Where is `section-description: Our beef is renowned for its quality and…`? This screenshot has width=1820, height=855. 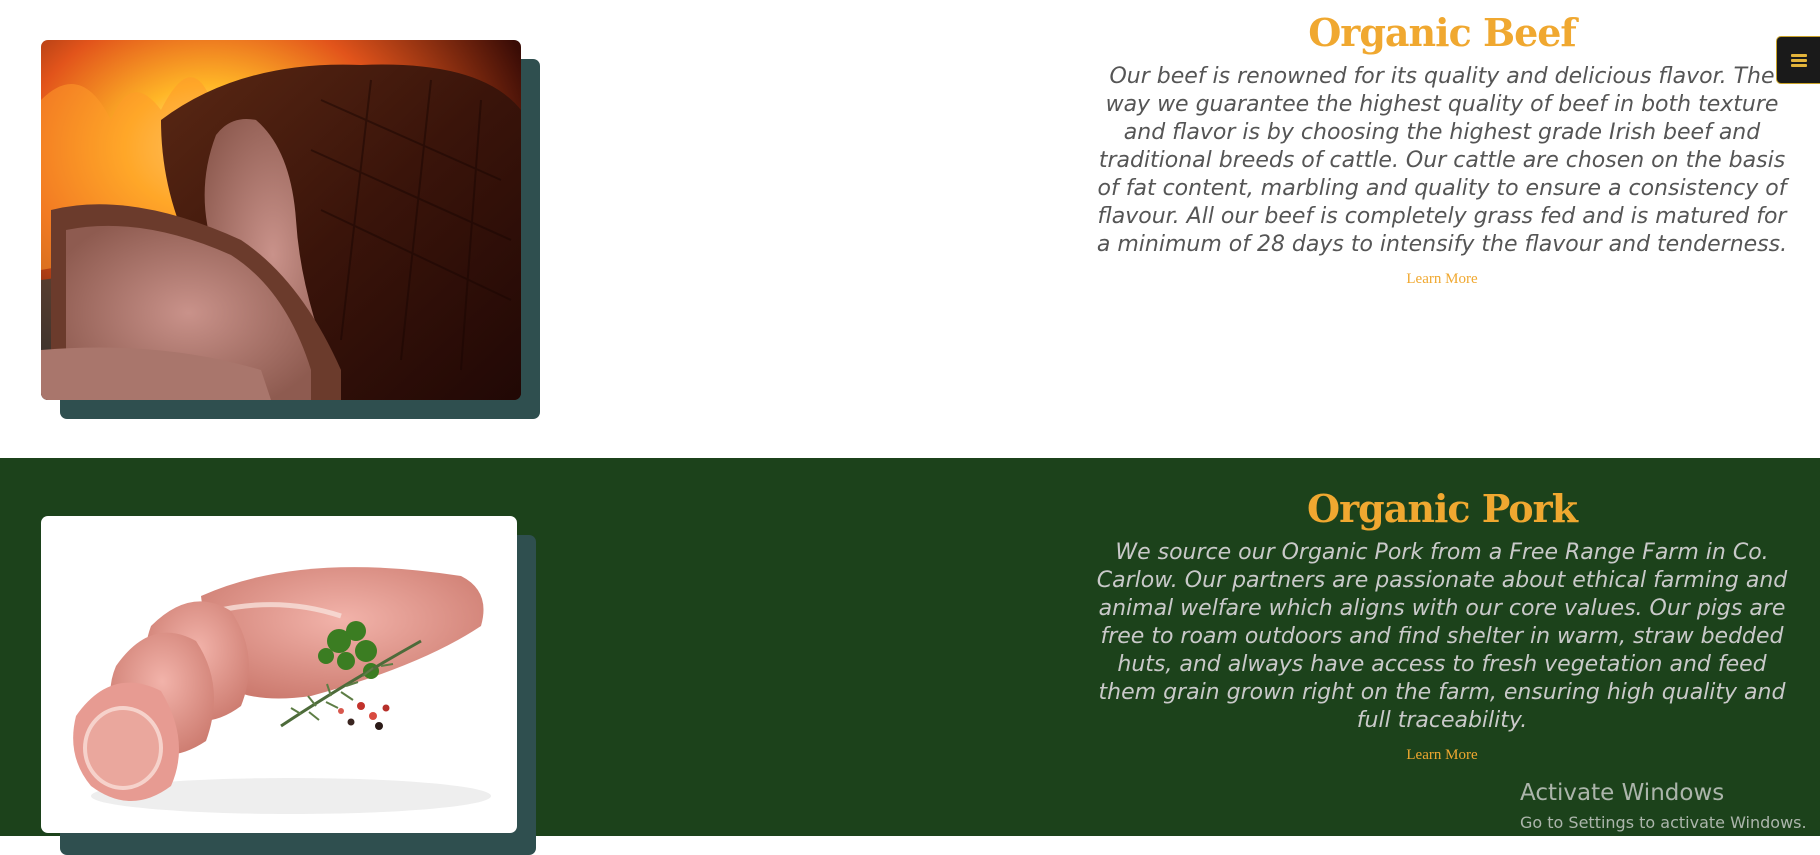
section-description: Our beef is renowned for its quality and… is located at coordinates (1442, 160).